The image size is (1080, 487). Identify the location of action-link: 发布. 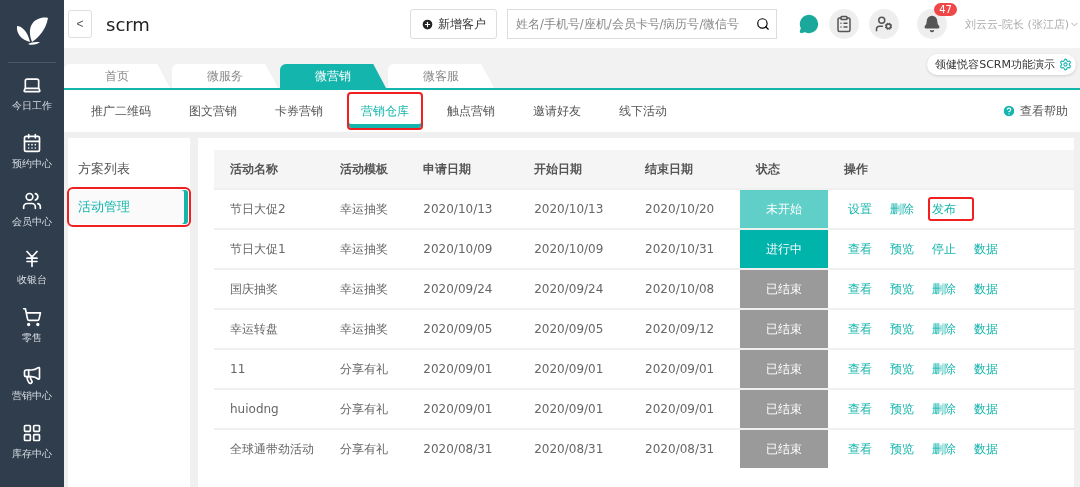
(951, 208).